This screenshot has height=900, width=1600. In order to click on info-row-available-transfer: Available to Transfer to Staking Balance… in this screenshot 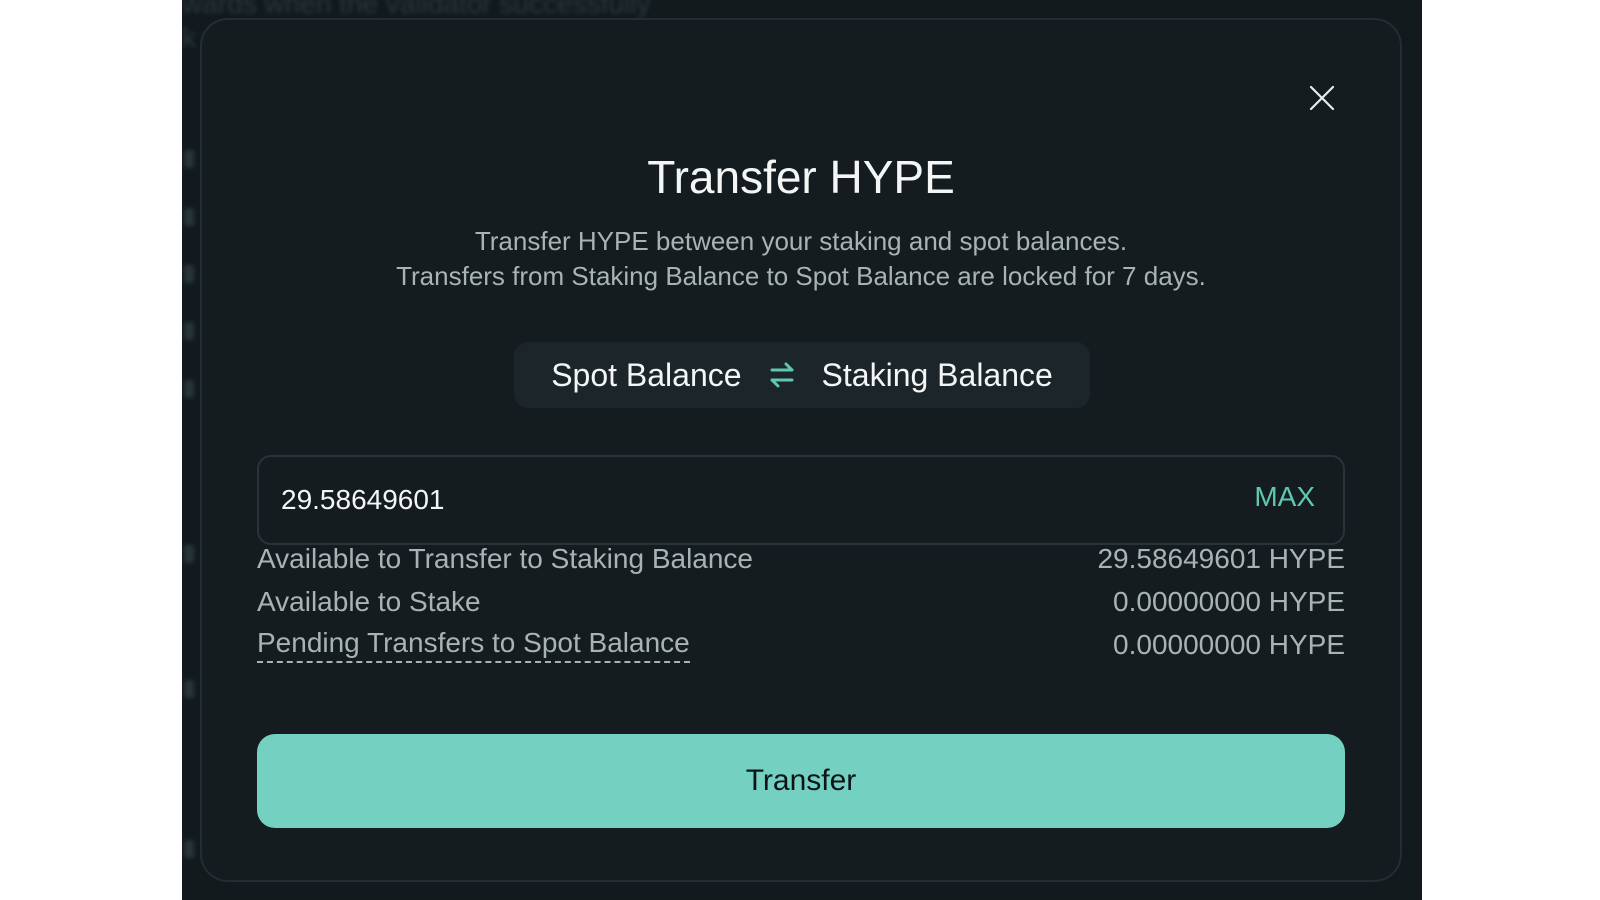, I will do `click(801, 559)`.